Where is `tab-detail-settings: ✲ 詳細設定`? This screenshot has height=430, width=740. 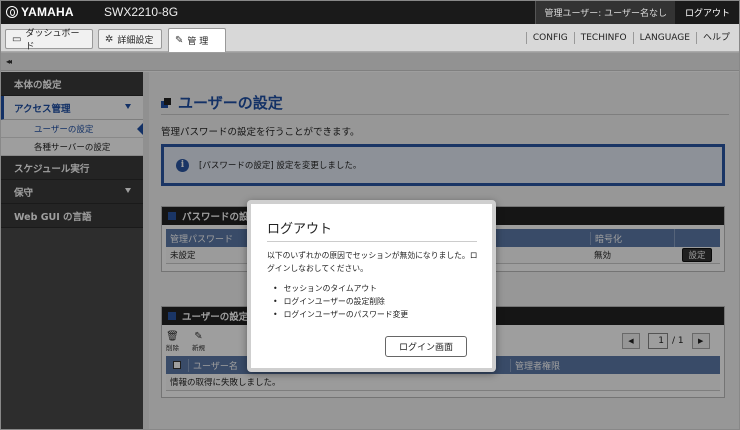
tab-detail-settings: ✲ 詳細設定 is located at coordinates (130, 39).